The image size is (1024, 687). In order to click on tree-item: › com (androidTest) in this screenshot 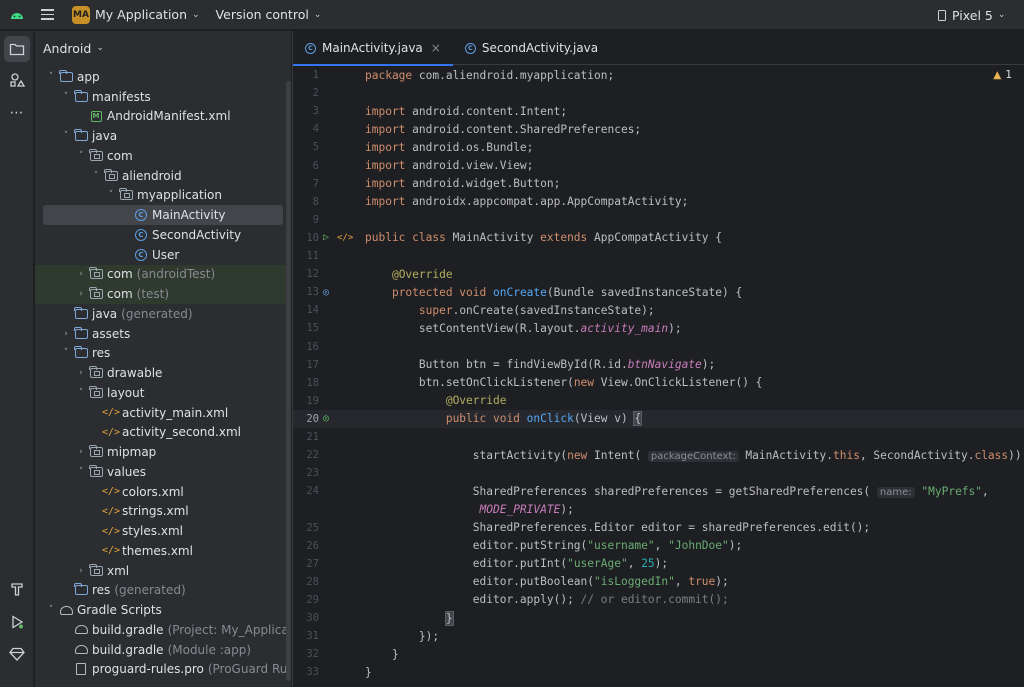, I will do `click(163, 274)`.